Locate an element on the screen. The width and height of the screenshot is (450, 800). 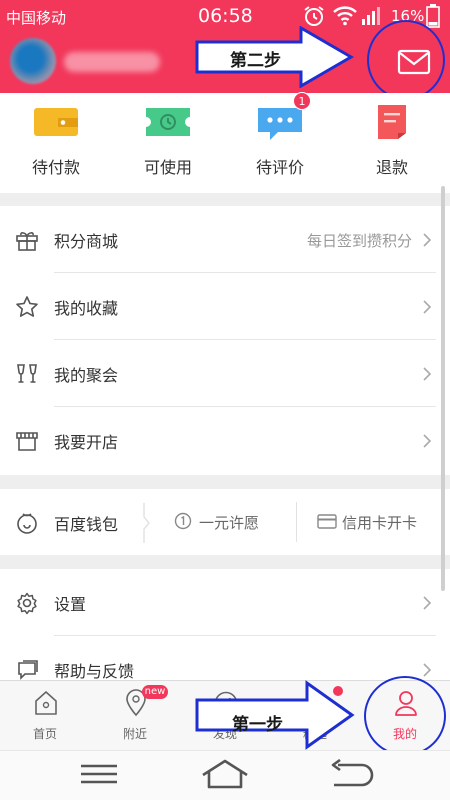
menu-open-store: 我要开店 is located at coordinates (225, 440).